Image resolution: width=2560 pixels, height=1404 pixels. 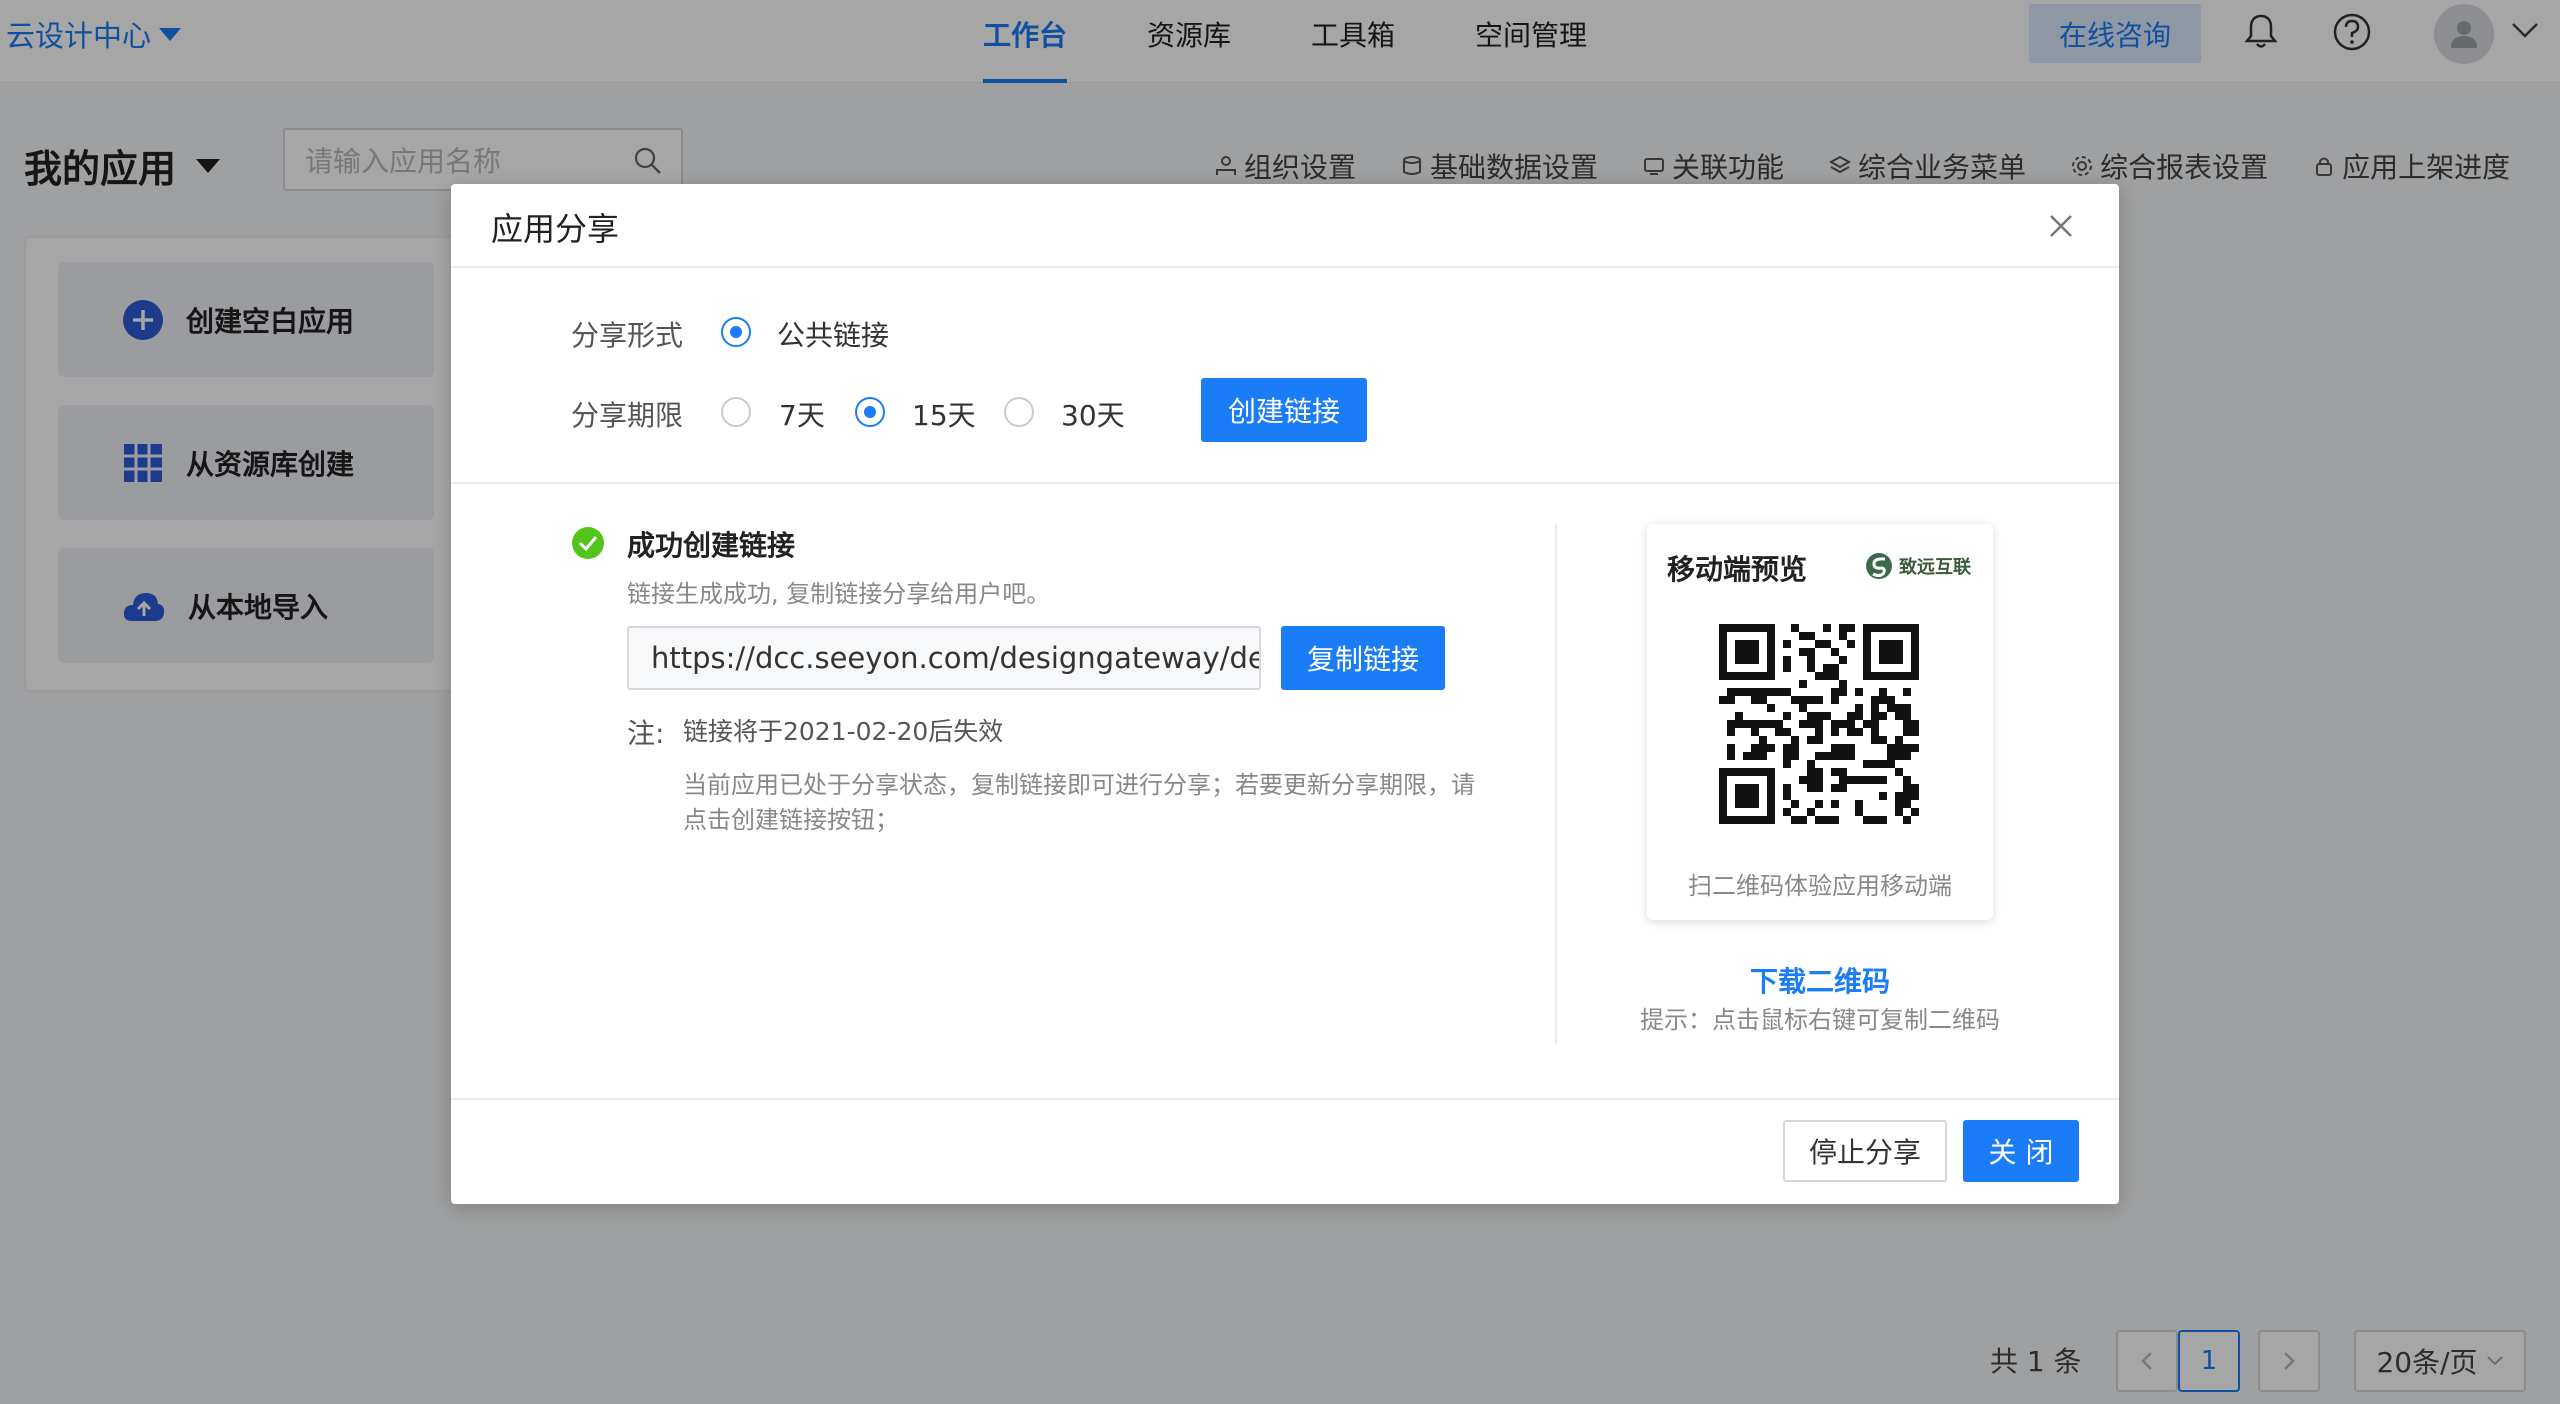 I want to click on share-form-label: 分享形式, so click(x=627, y=335).